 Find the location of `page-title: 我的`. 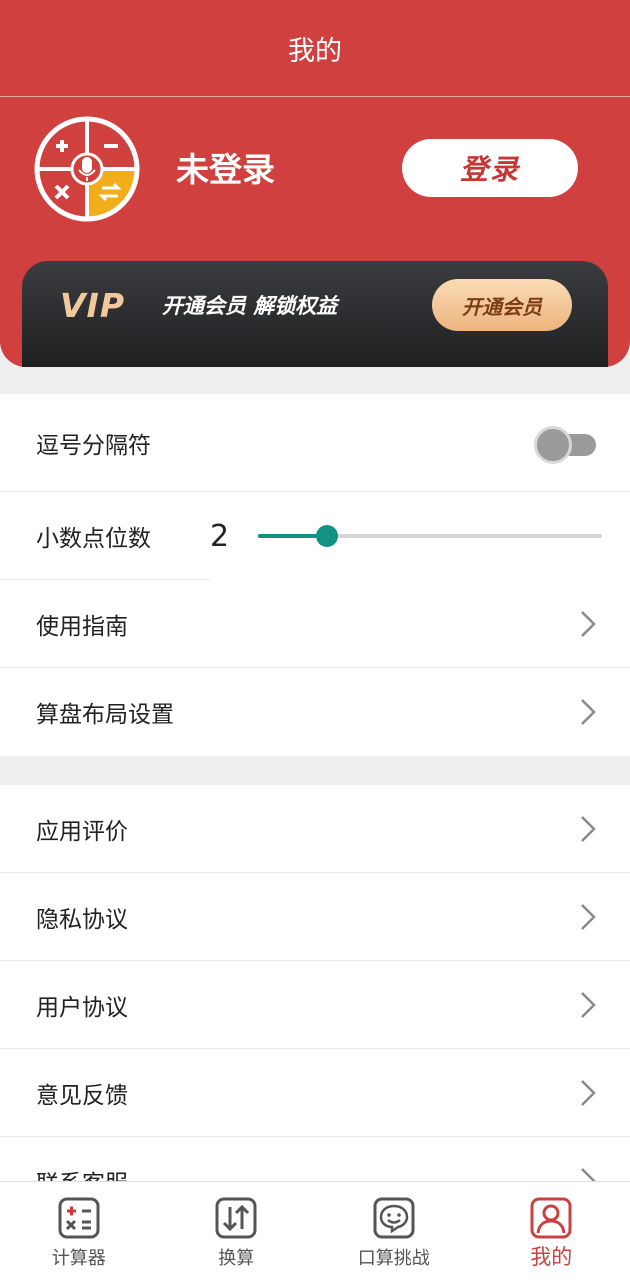

page-title: 我的 is located at coordinates (315, 51).